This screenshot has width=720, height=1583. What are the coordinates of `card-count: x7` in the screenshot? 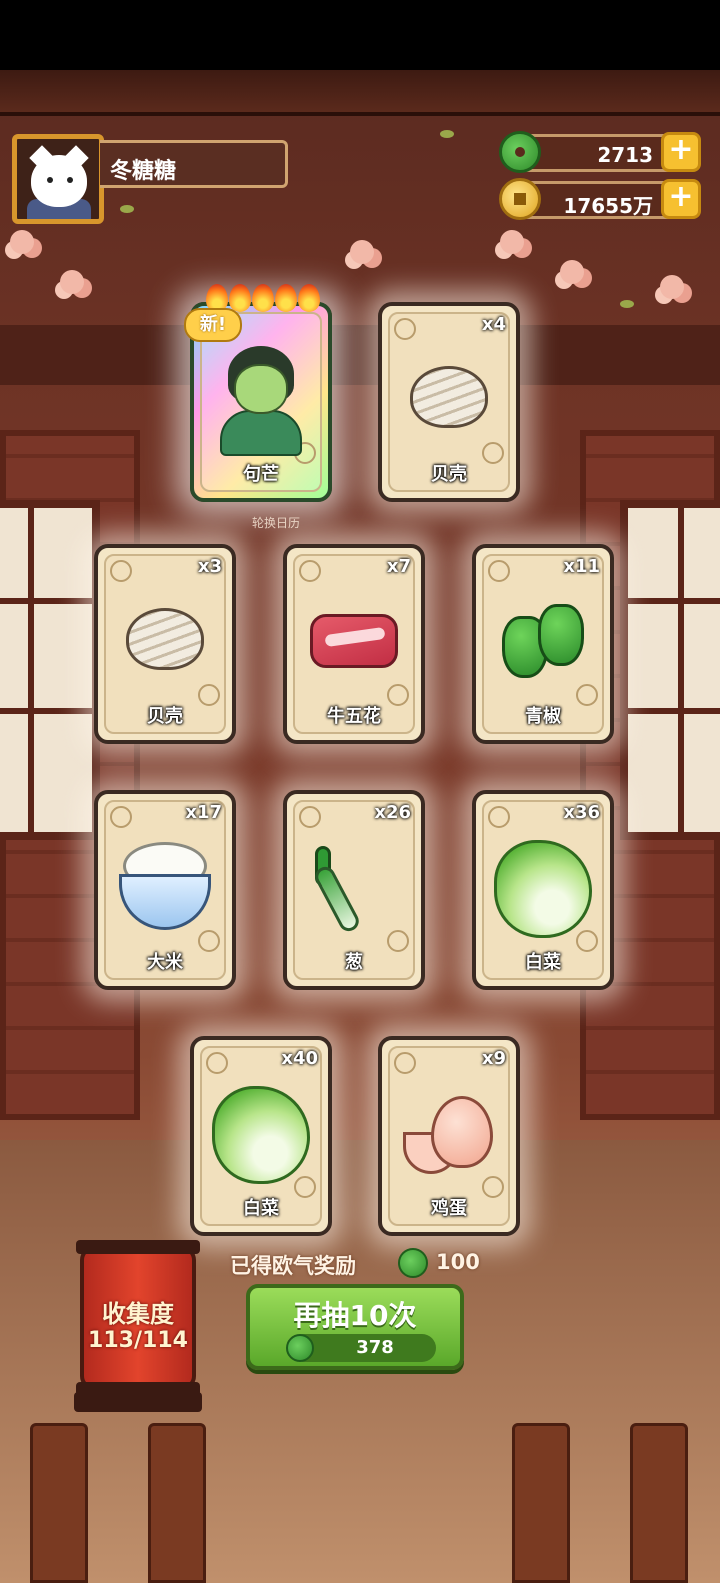 It's located at (398, 566).